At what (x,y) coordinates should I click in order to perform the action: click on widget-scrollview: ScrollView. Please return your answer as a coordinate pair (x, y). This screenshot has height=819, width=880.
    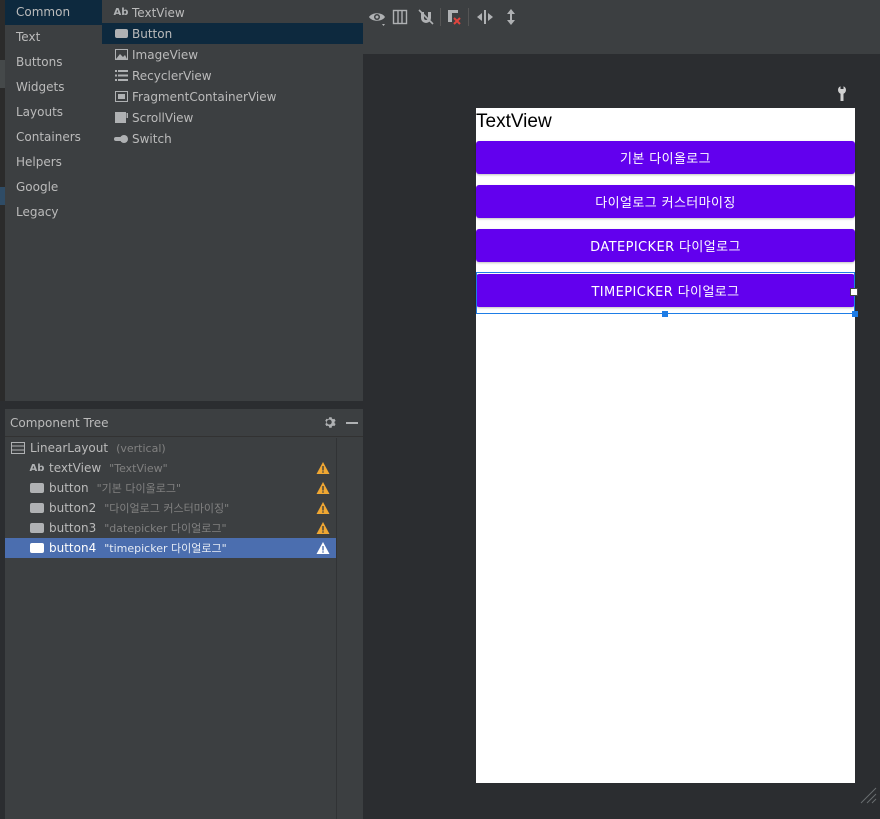
    Looking at the image, I should click on (232, 117).